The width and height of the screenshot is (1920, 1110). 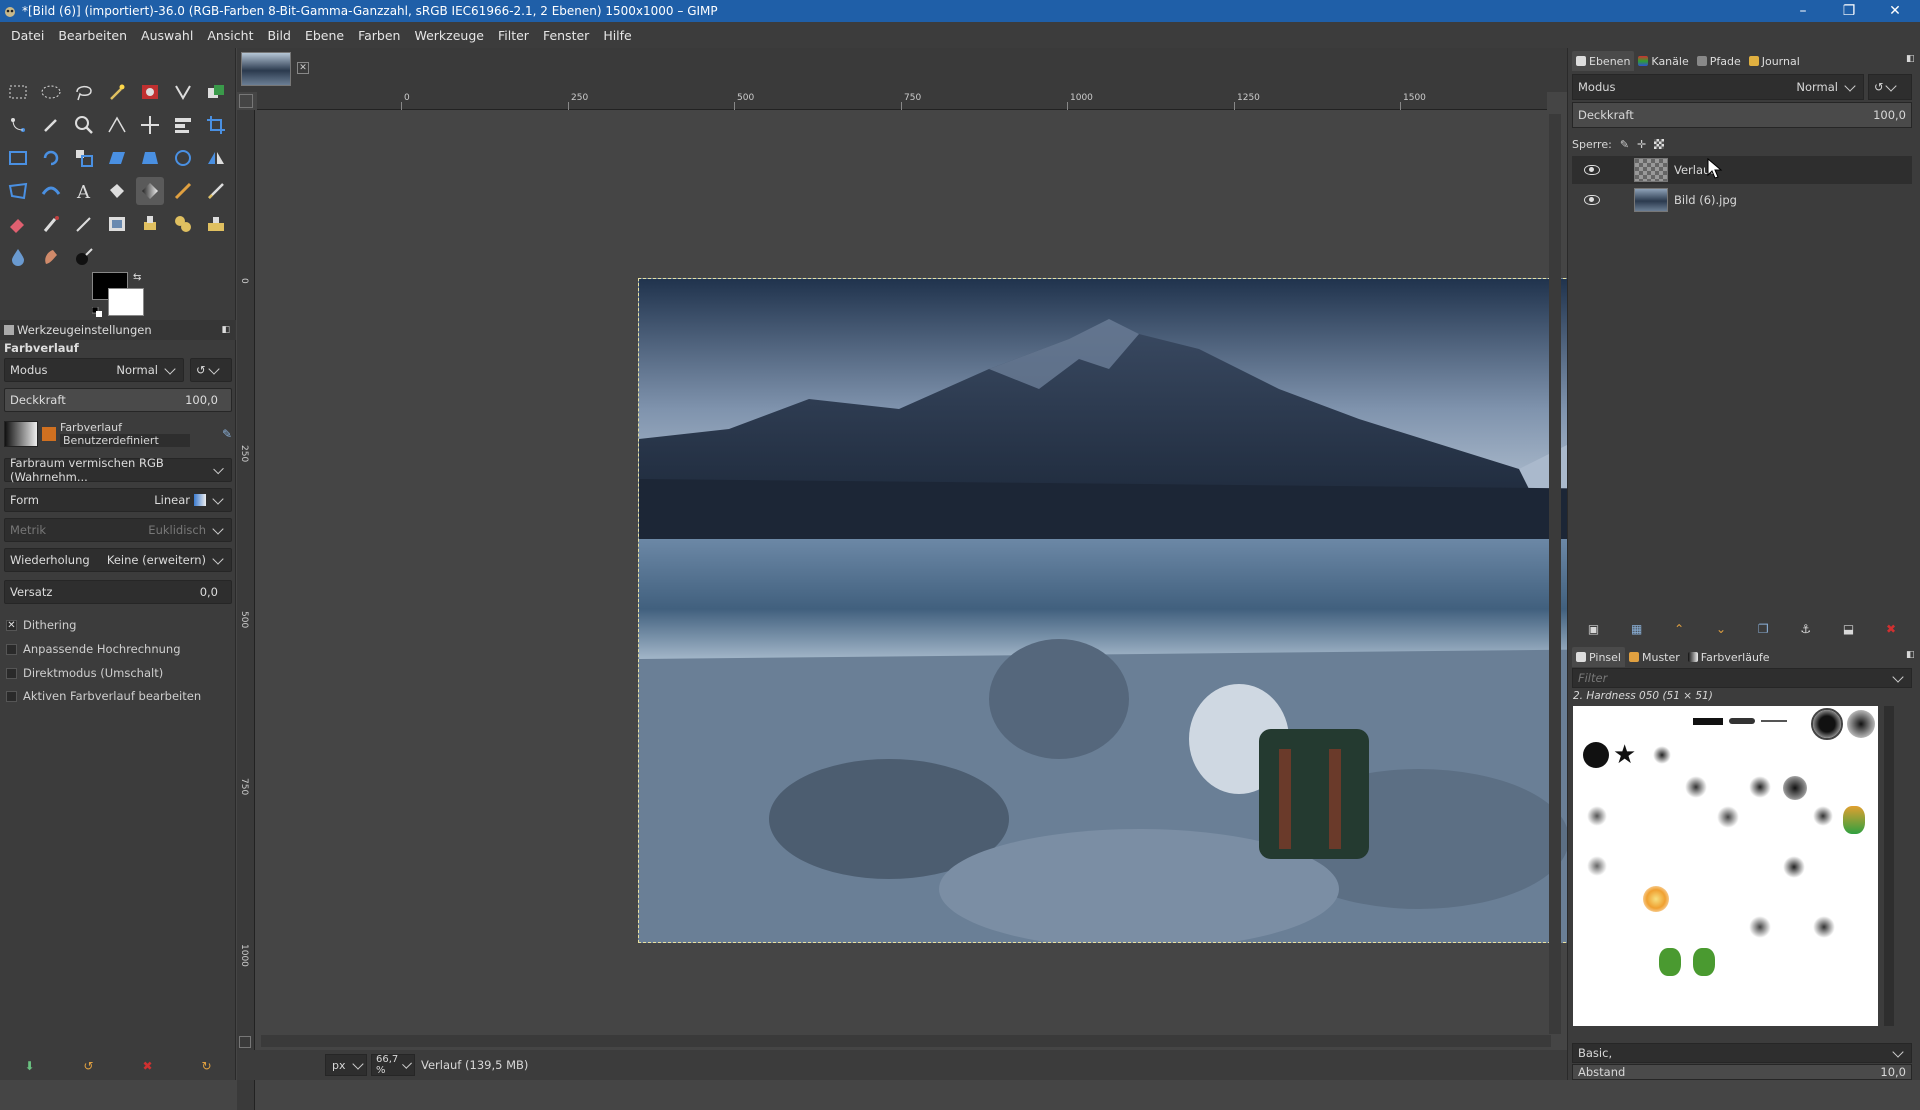 What do you see at coordinates (346, 1065) in the screenshot?
I see `unit-select: px` at bounding box center [346, 1065].